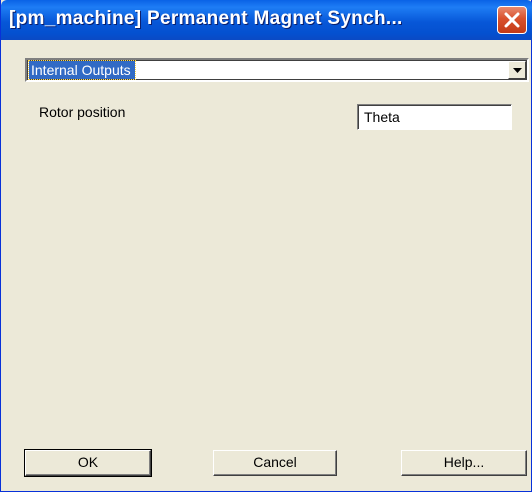 The height and width of the screenshot is (492, 532). I want to click on close-button, so click(512, 20).